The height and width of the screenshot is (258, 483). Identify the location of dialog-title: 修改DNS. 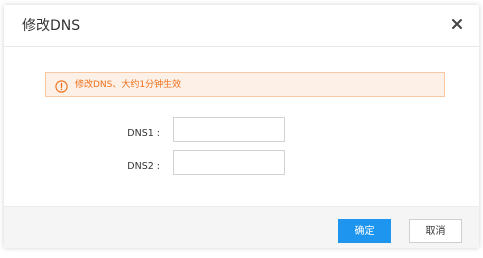
(51, 26).